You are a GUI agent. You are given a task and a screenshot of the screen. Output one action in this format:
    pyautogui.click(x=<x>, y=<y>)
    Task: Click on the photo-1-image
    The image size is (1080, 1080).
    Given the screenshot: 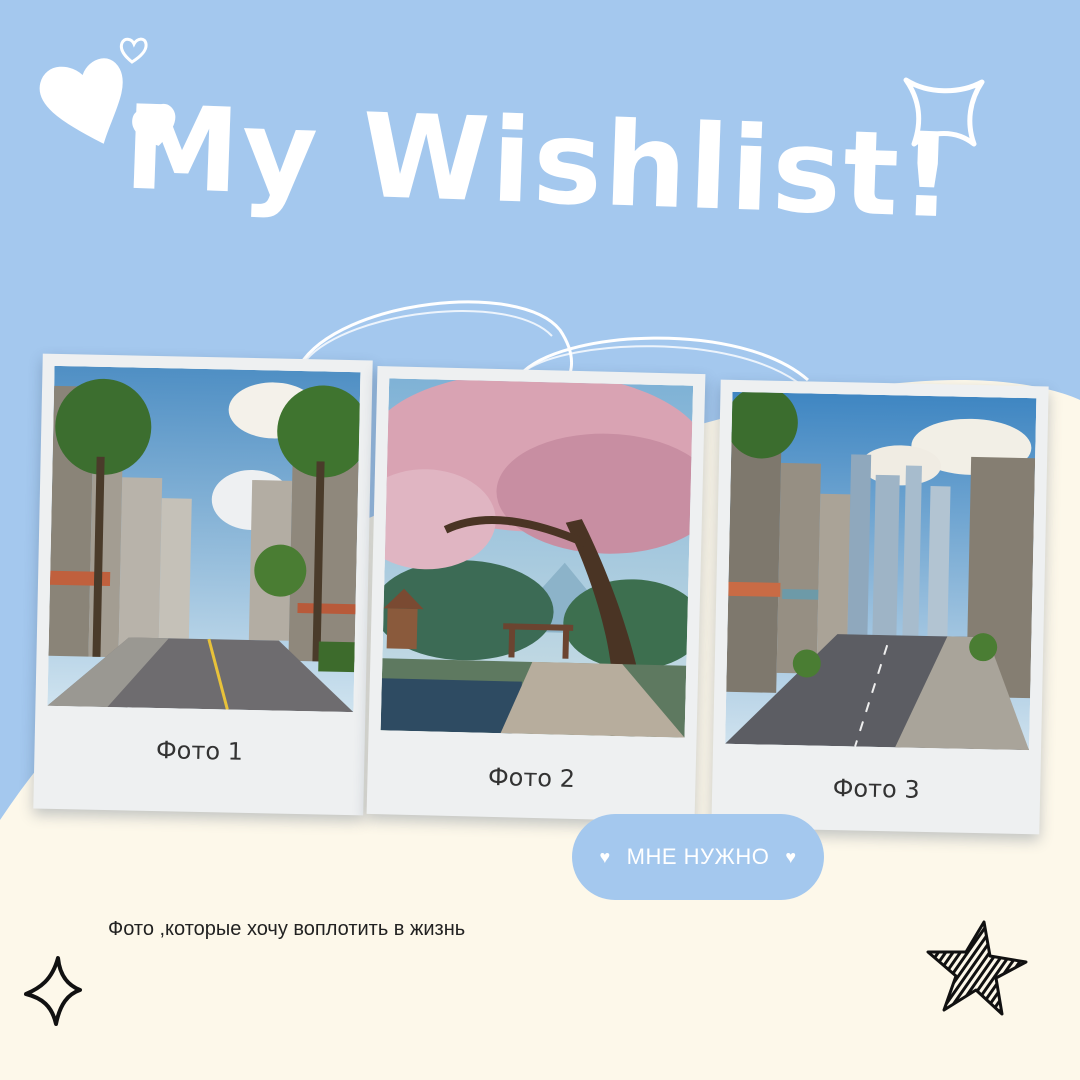 What is the action you would take?
    pyautogui.click(x=204, y=539)
    